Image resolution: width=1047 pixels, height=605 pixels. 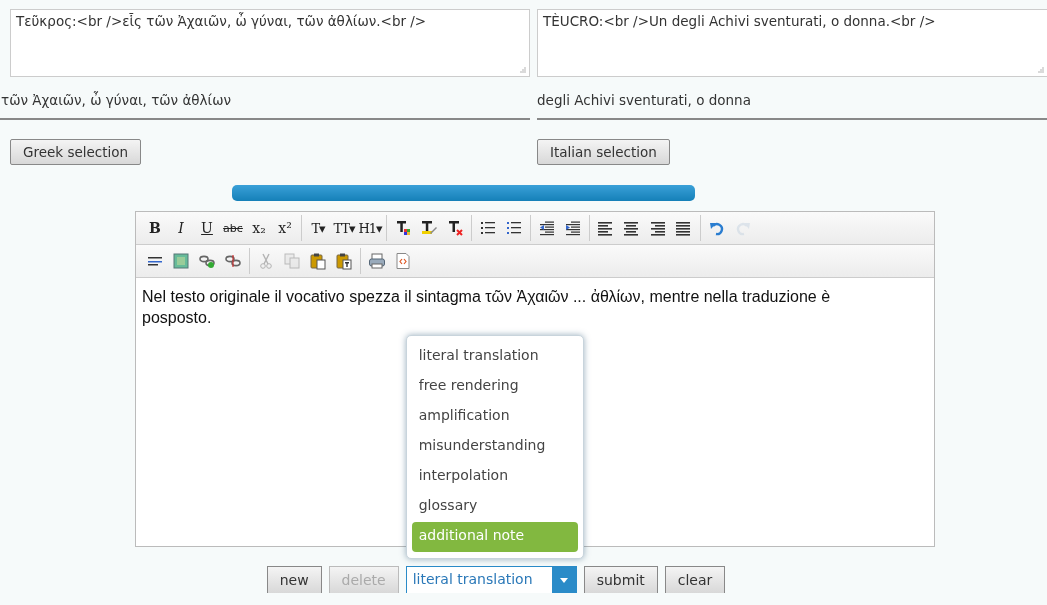 What do you see at coordinates (181, 228) in the screenshot?
I see `italic-icon: I` at bounding box center [181, 228].